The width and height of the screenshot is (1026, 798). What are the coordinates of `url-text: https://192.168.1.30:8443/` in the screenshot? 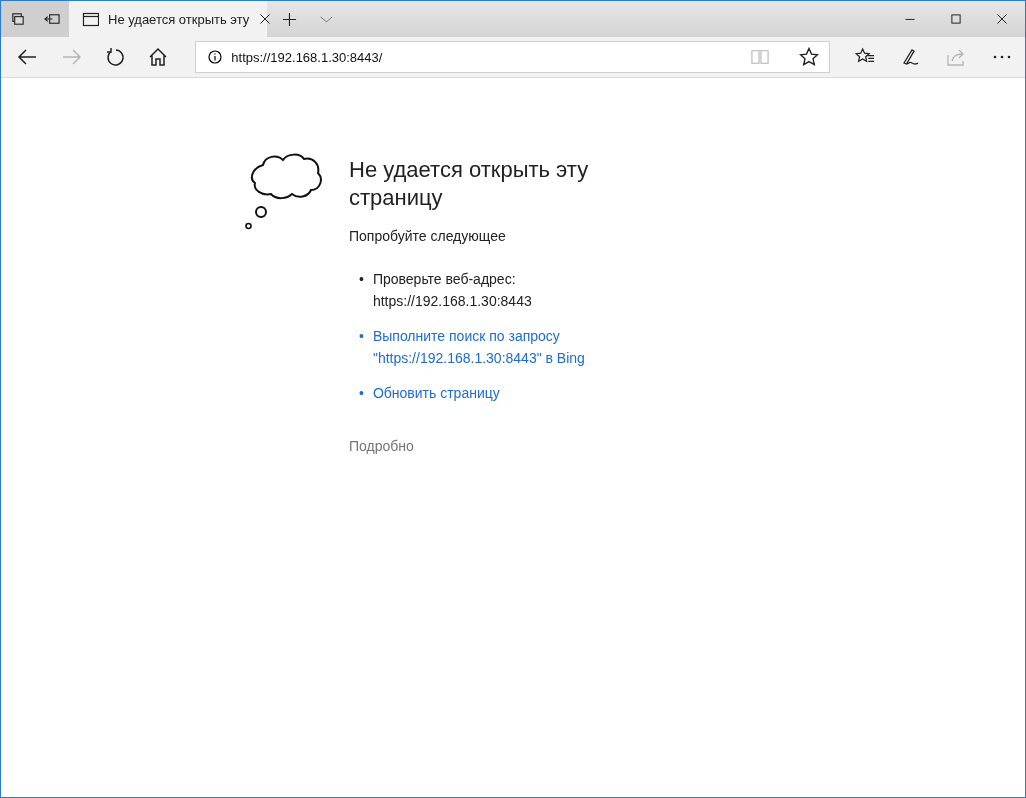 It's located at (307, 57).